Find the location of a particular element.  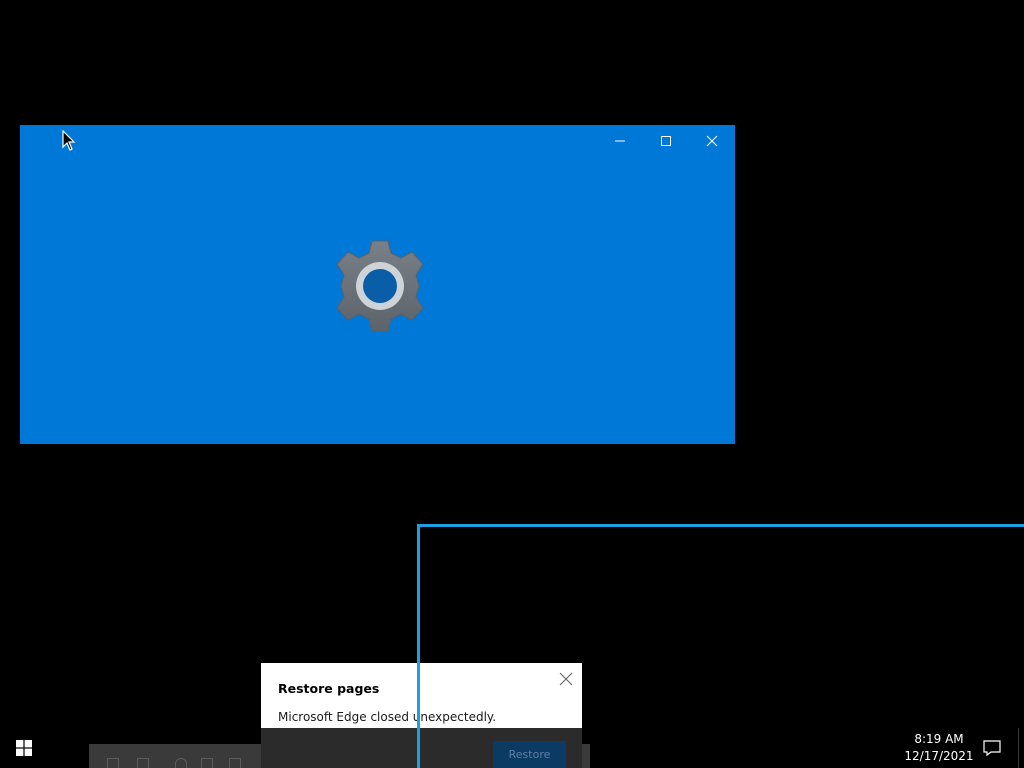

folder-icon is located at coordinates (207, 763).